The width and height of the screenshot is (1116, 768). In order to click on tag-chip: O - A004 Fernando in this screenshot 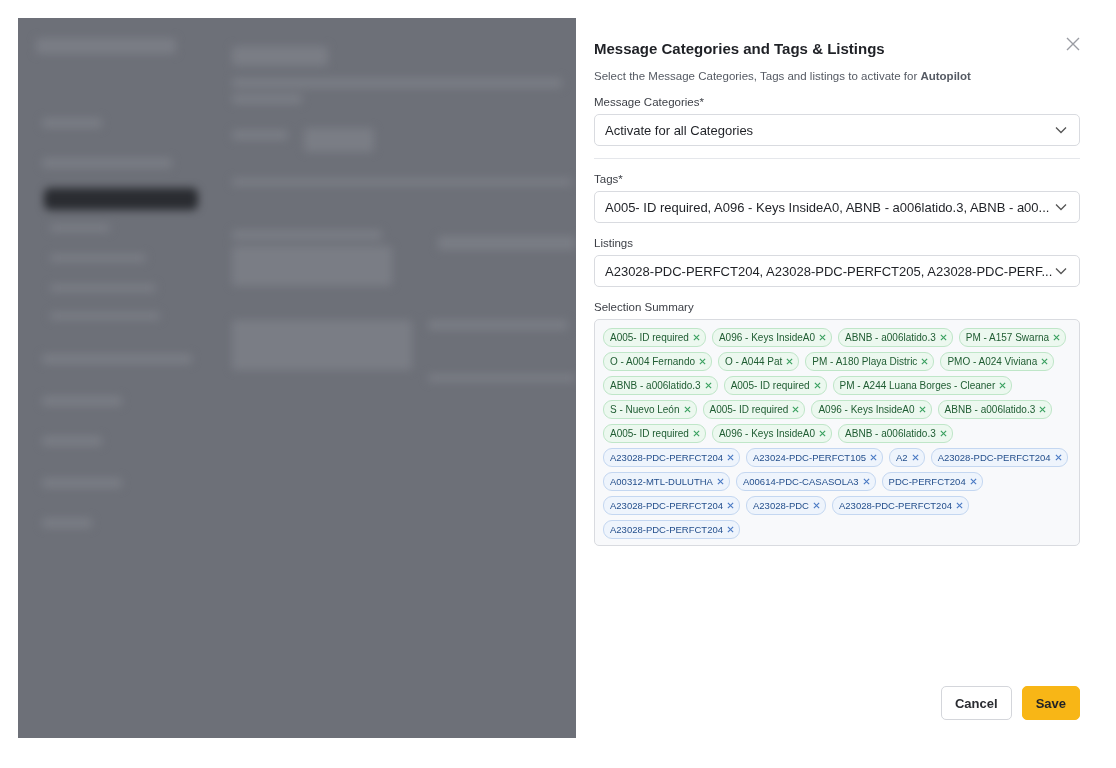, I will do `click(658, 361)`.